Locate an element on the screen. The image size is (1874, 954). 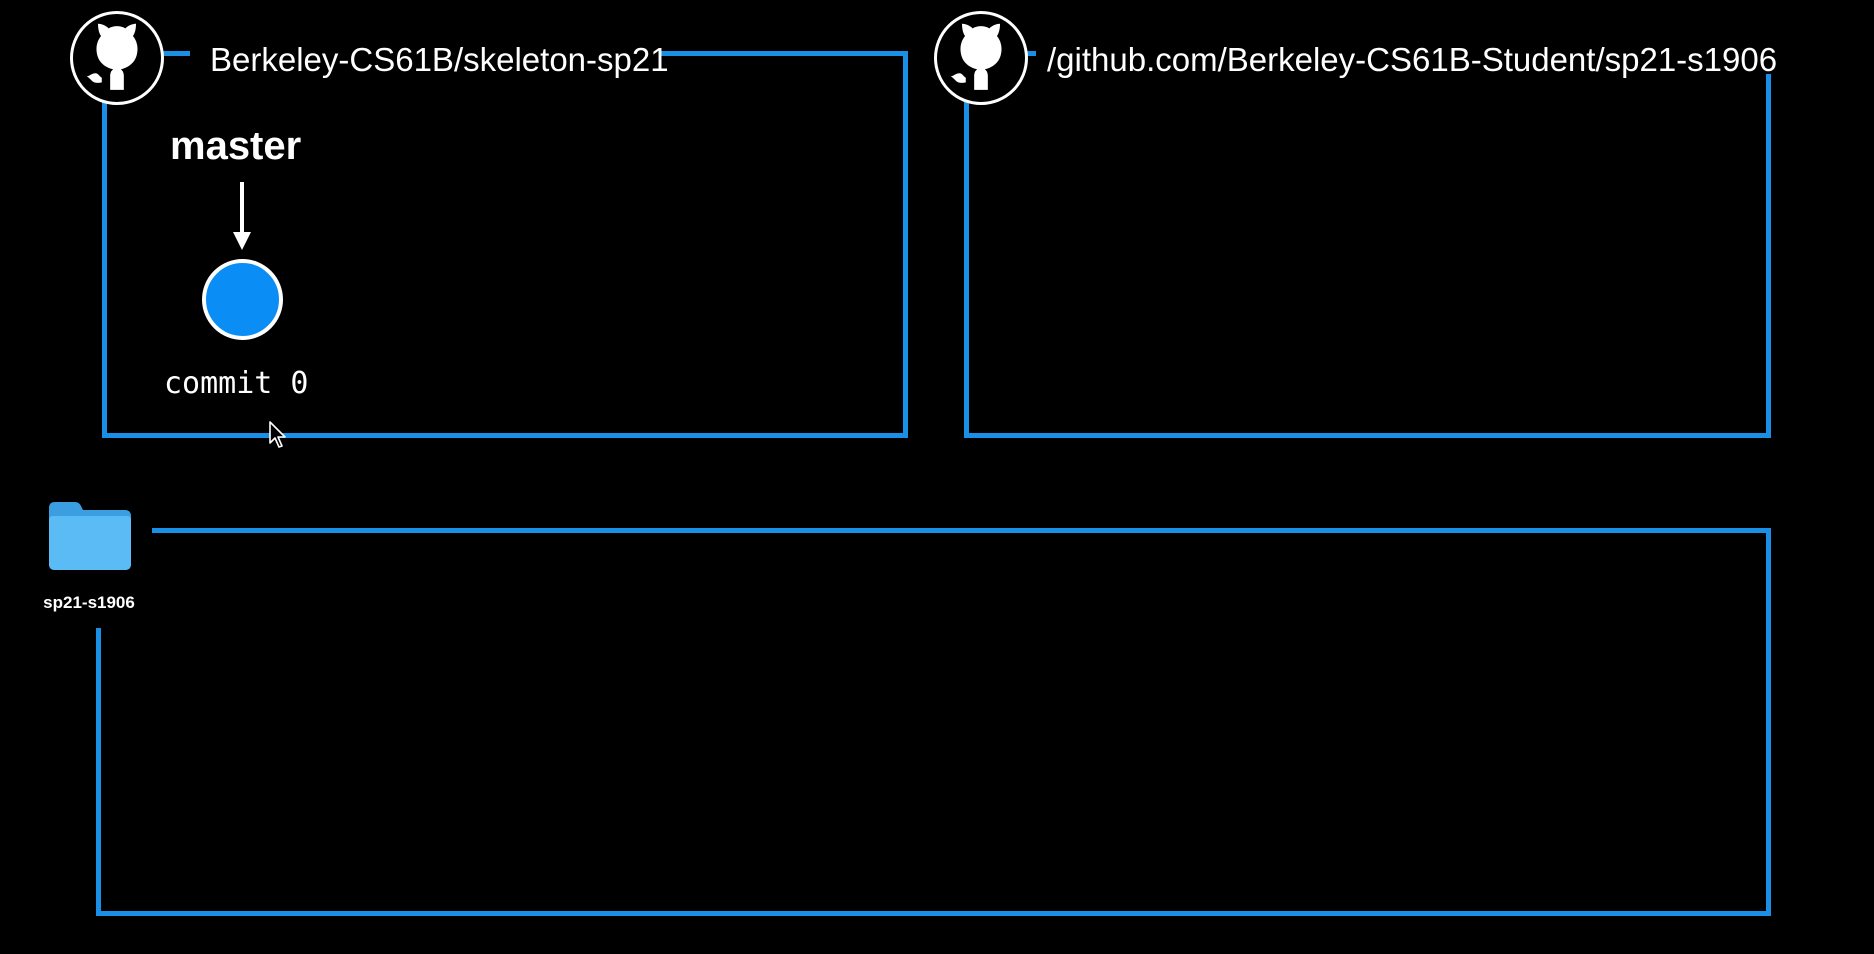
arrow-down-icon is located at coordinates (242, 216).